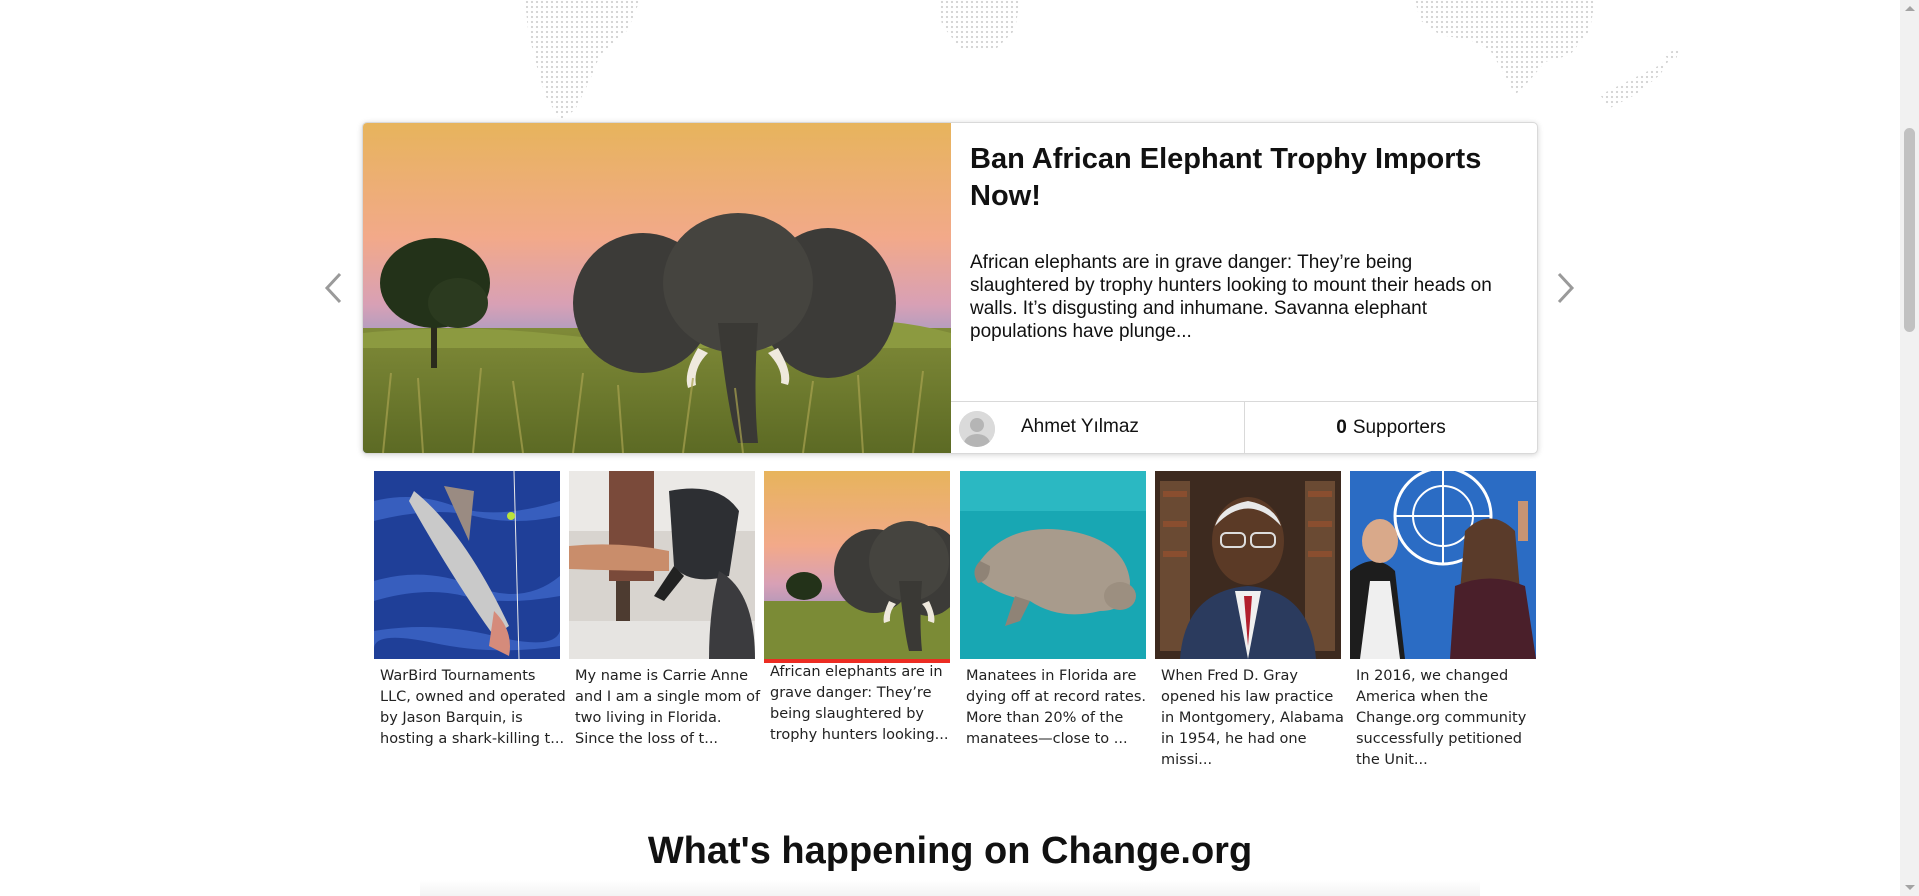 This screenshot has height=896, width=1919. I want to click on petition-title: Ban African Elephant Trophy Imports Now!, so click(1230, 178).